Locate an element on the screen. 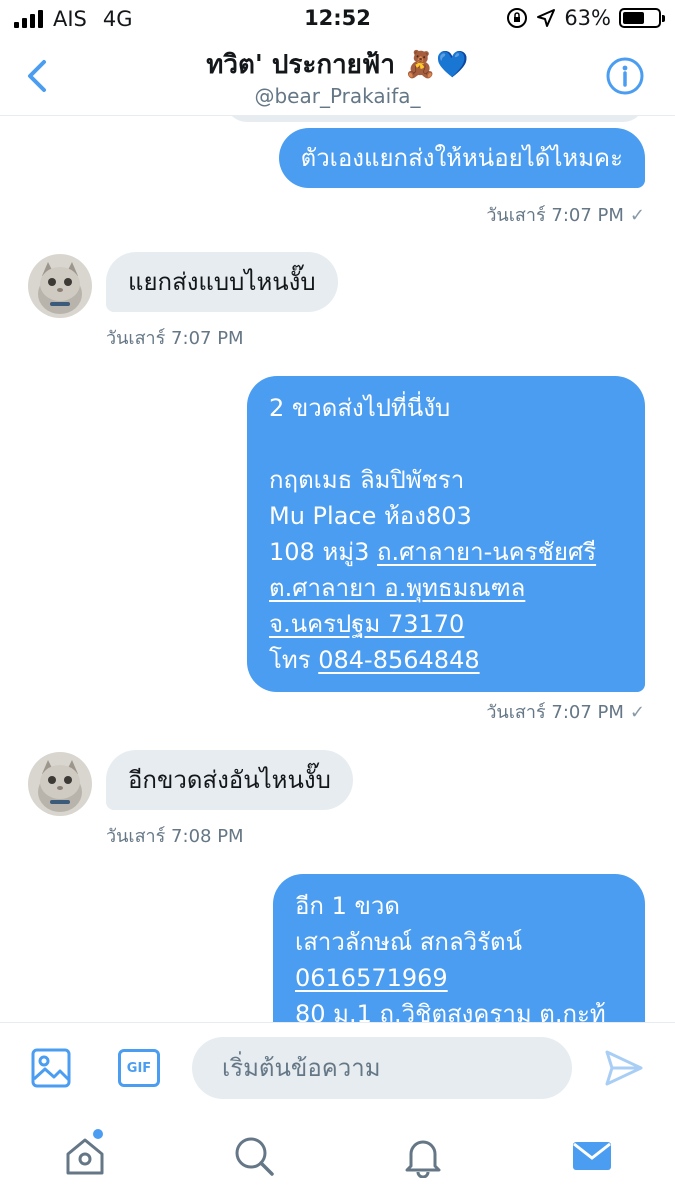 This screenshot has width=675, height=1200. battery-percent: 63% is located at coordinates (587, 18).